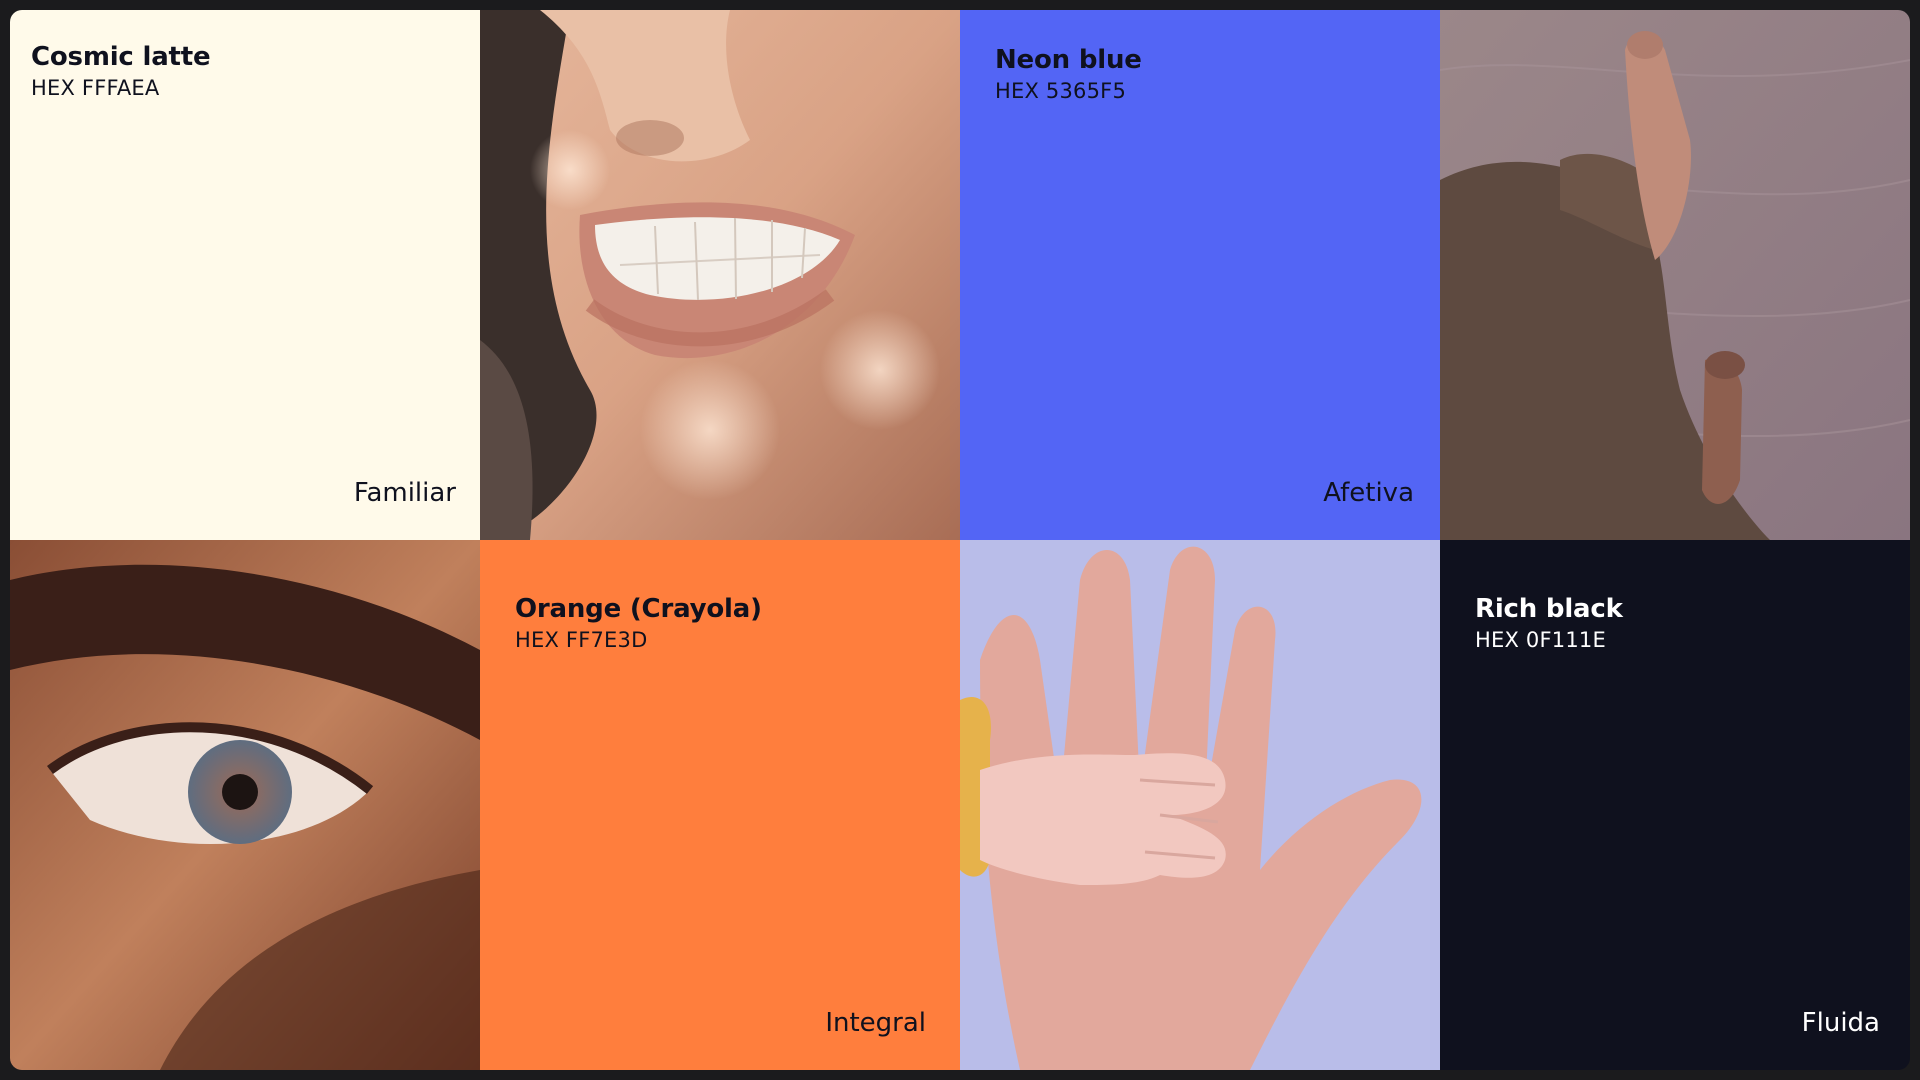  I want to click on swatch-keyword: Familiar, so click(404, 493).